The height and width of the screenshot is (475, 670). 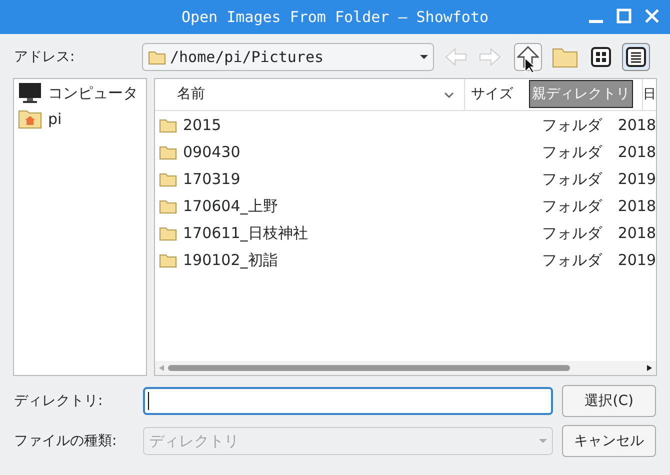 I want to click on sort-chevron-icon, so click(x=449, y=95).